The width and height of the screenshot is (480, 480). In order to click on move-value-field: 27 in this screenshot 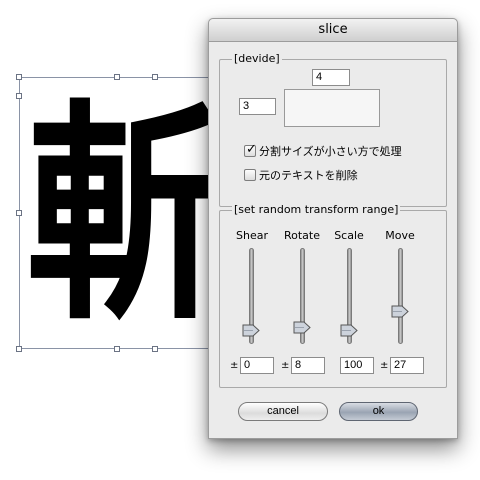, I will do `click(407, 365)`.